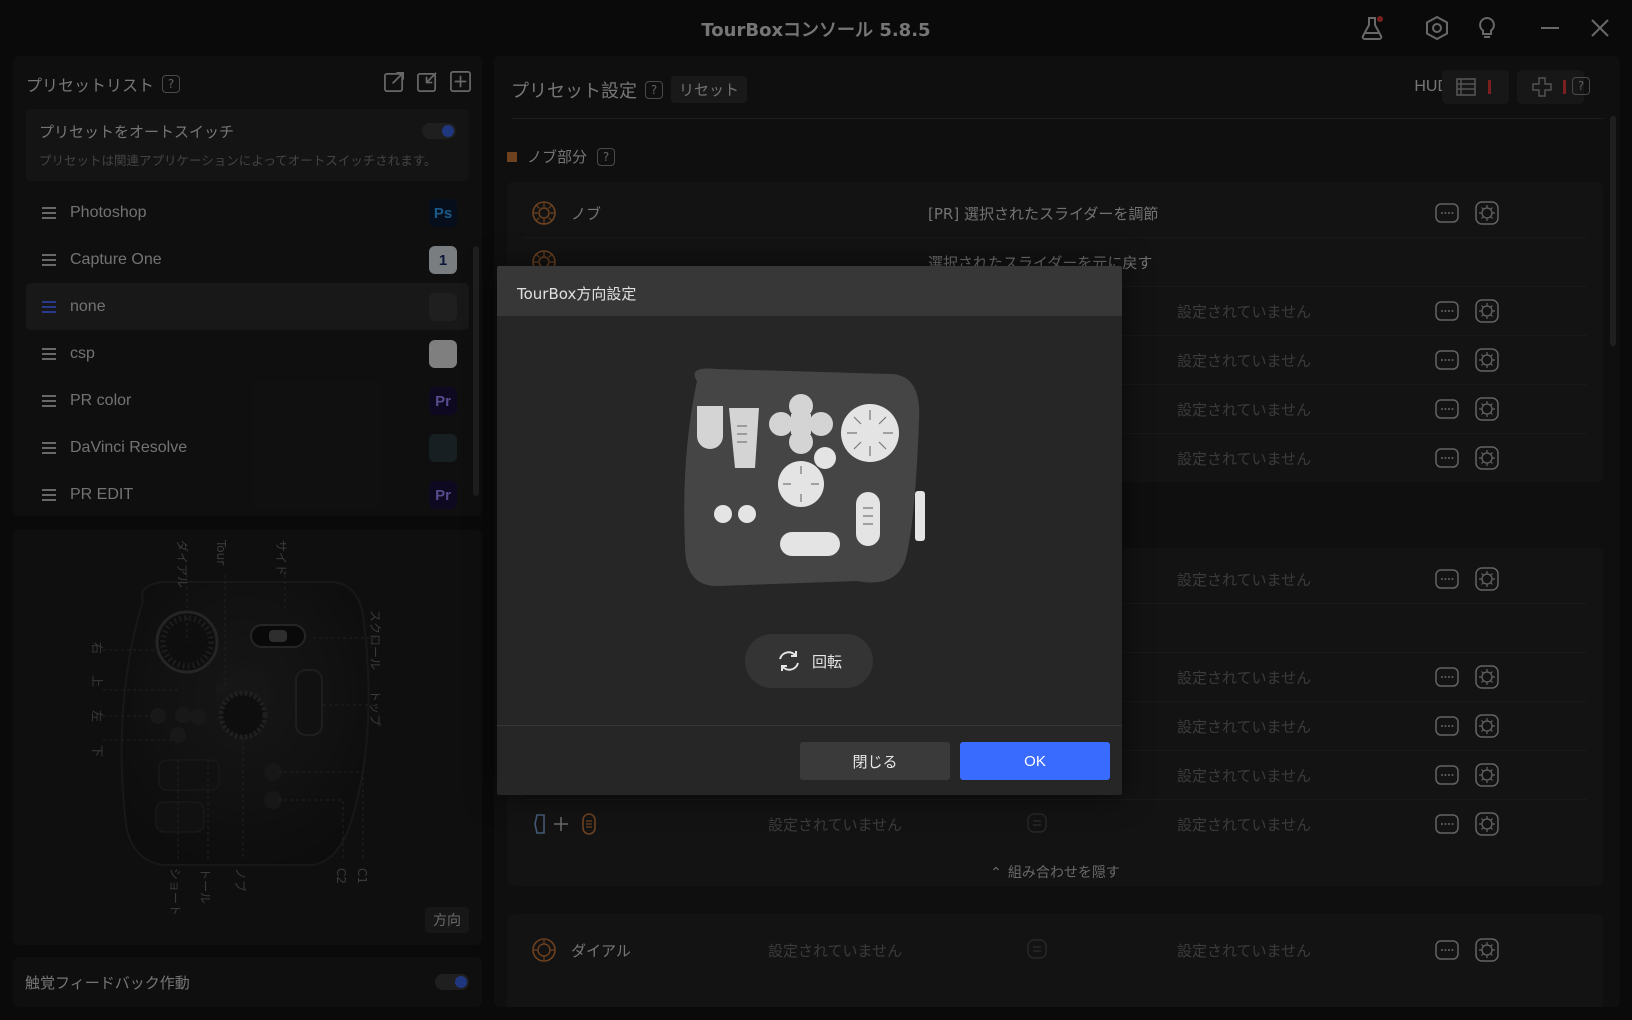 The width and height of the screenshot is (1632, 1020). I want to click on rotate-icon, so click(789, 661).